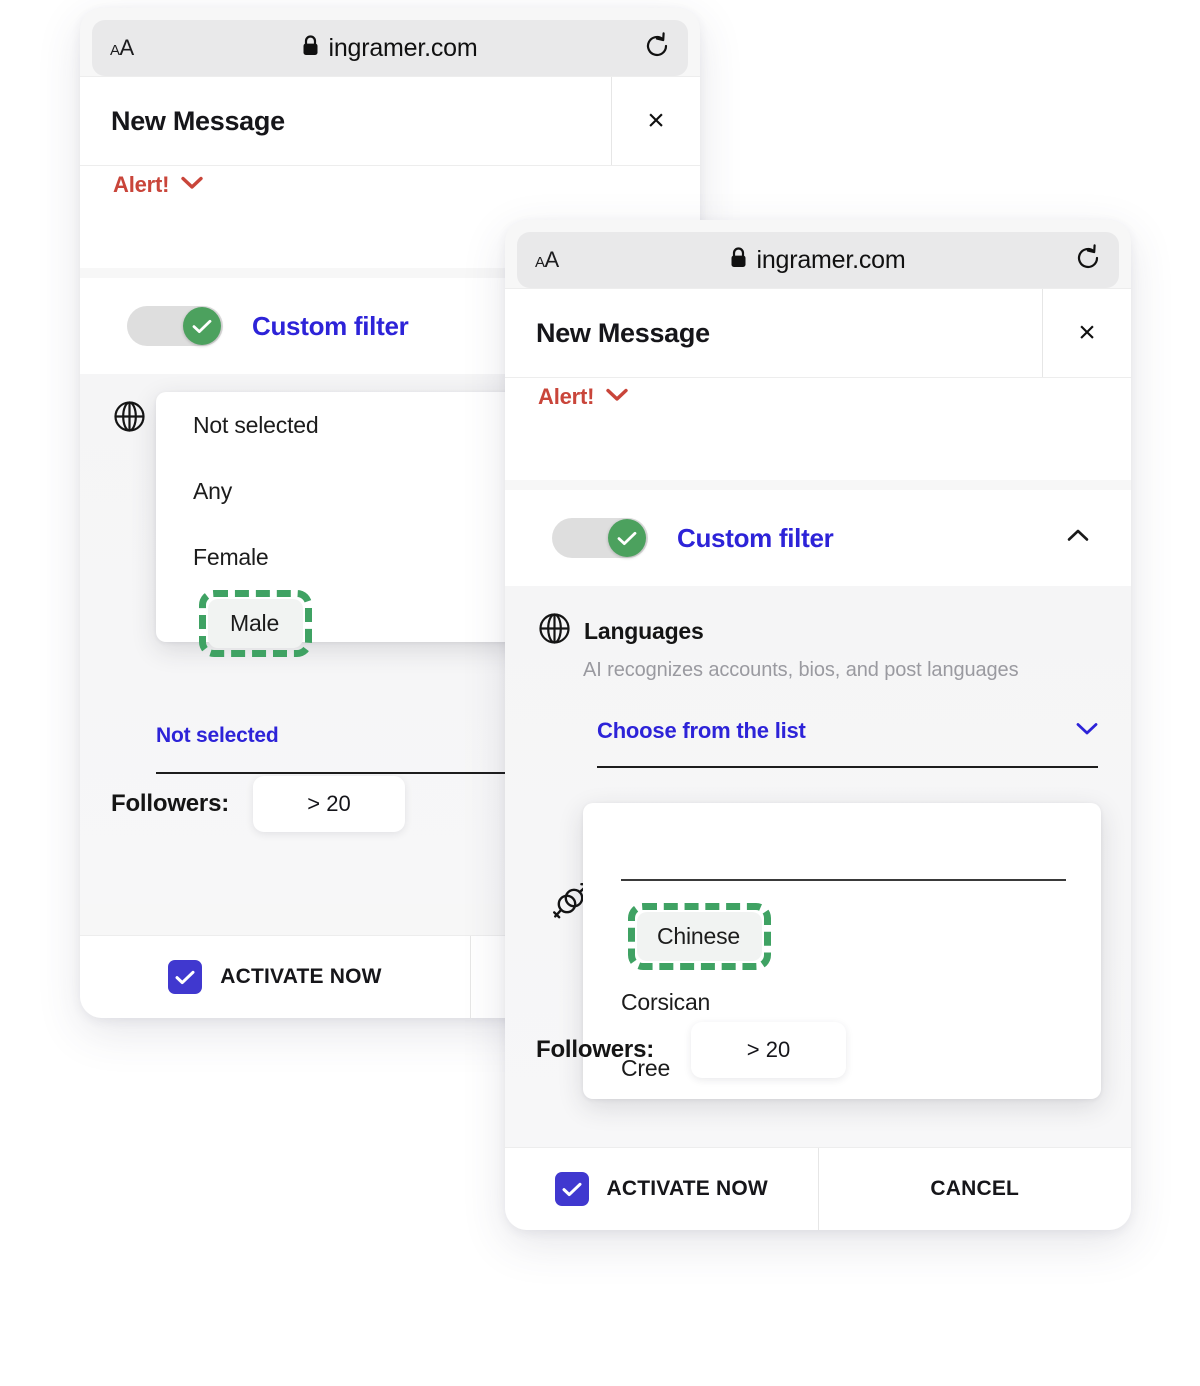 Image resolution: width=1200 pixels, height=1386 pixels. I want to click on modal-footer: ACTIVATE NOW CANCEL, so click(818, 1188).